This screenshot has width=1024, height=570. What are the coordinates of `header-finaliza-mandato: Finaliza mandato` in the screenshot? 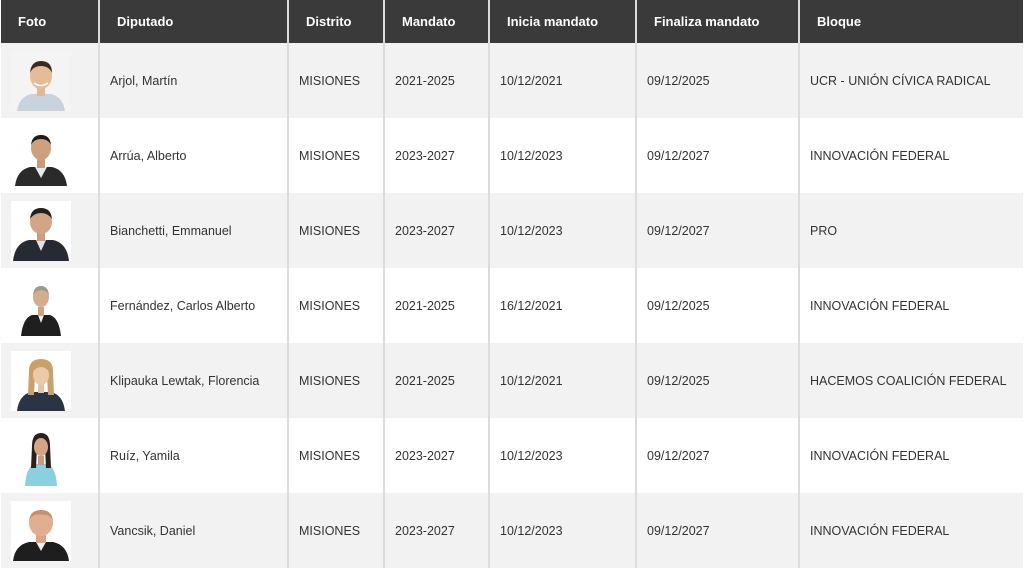 It's located at (717, 21).